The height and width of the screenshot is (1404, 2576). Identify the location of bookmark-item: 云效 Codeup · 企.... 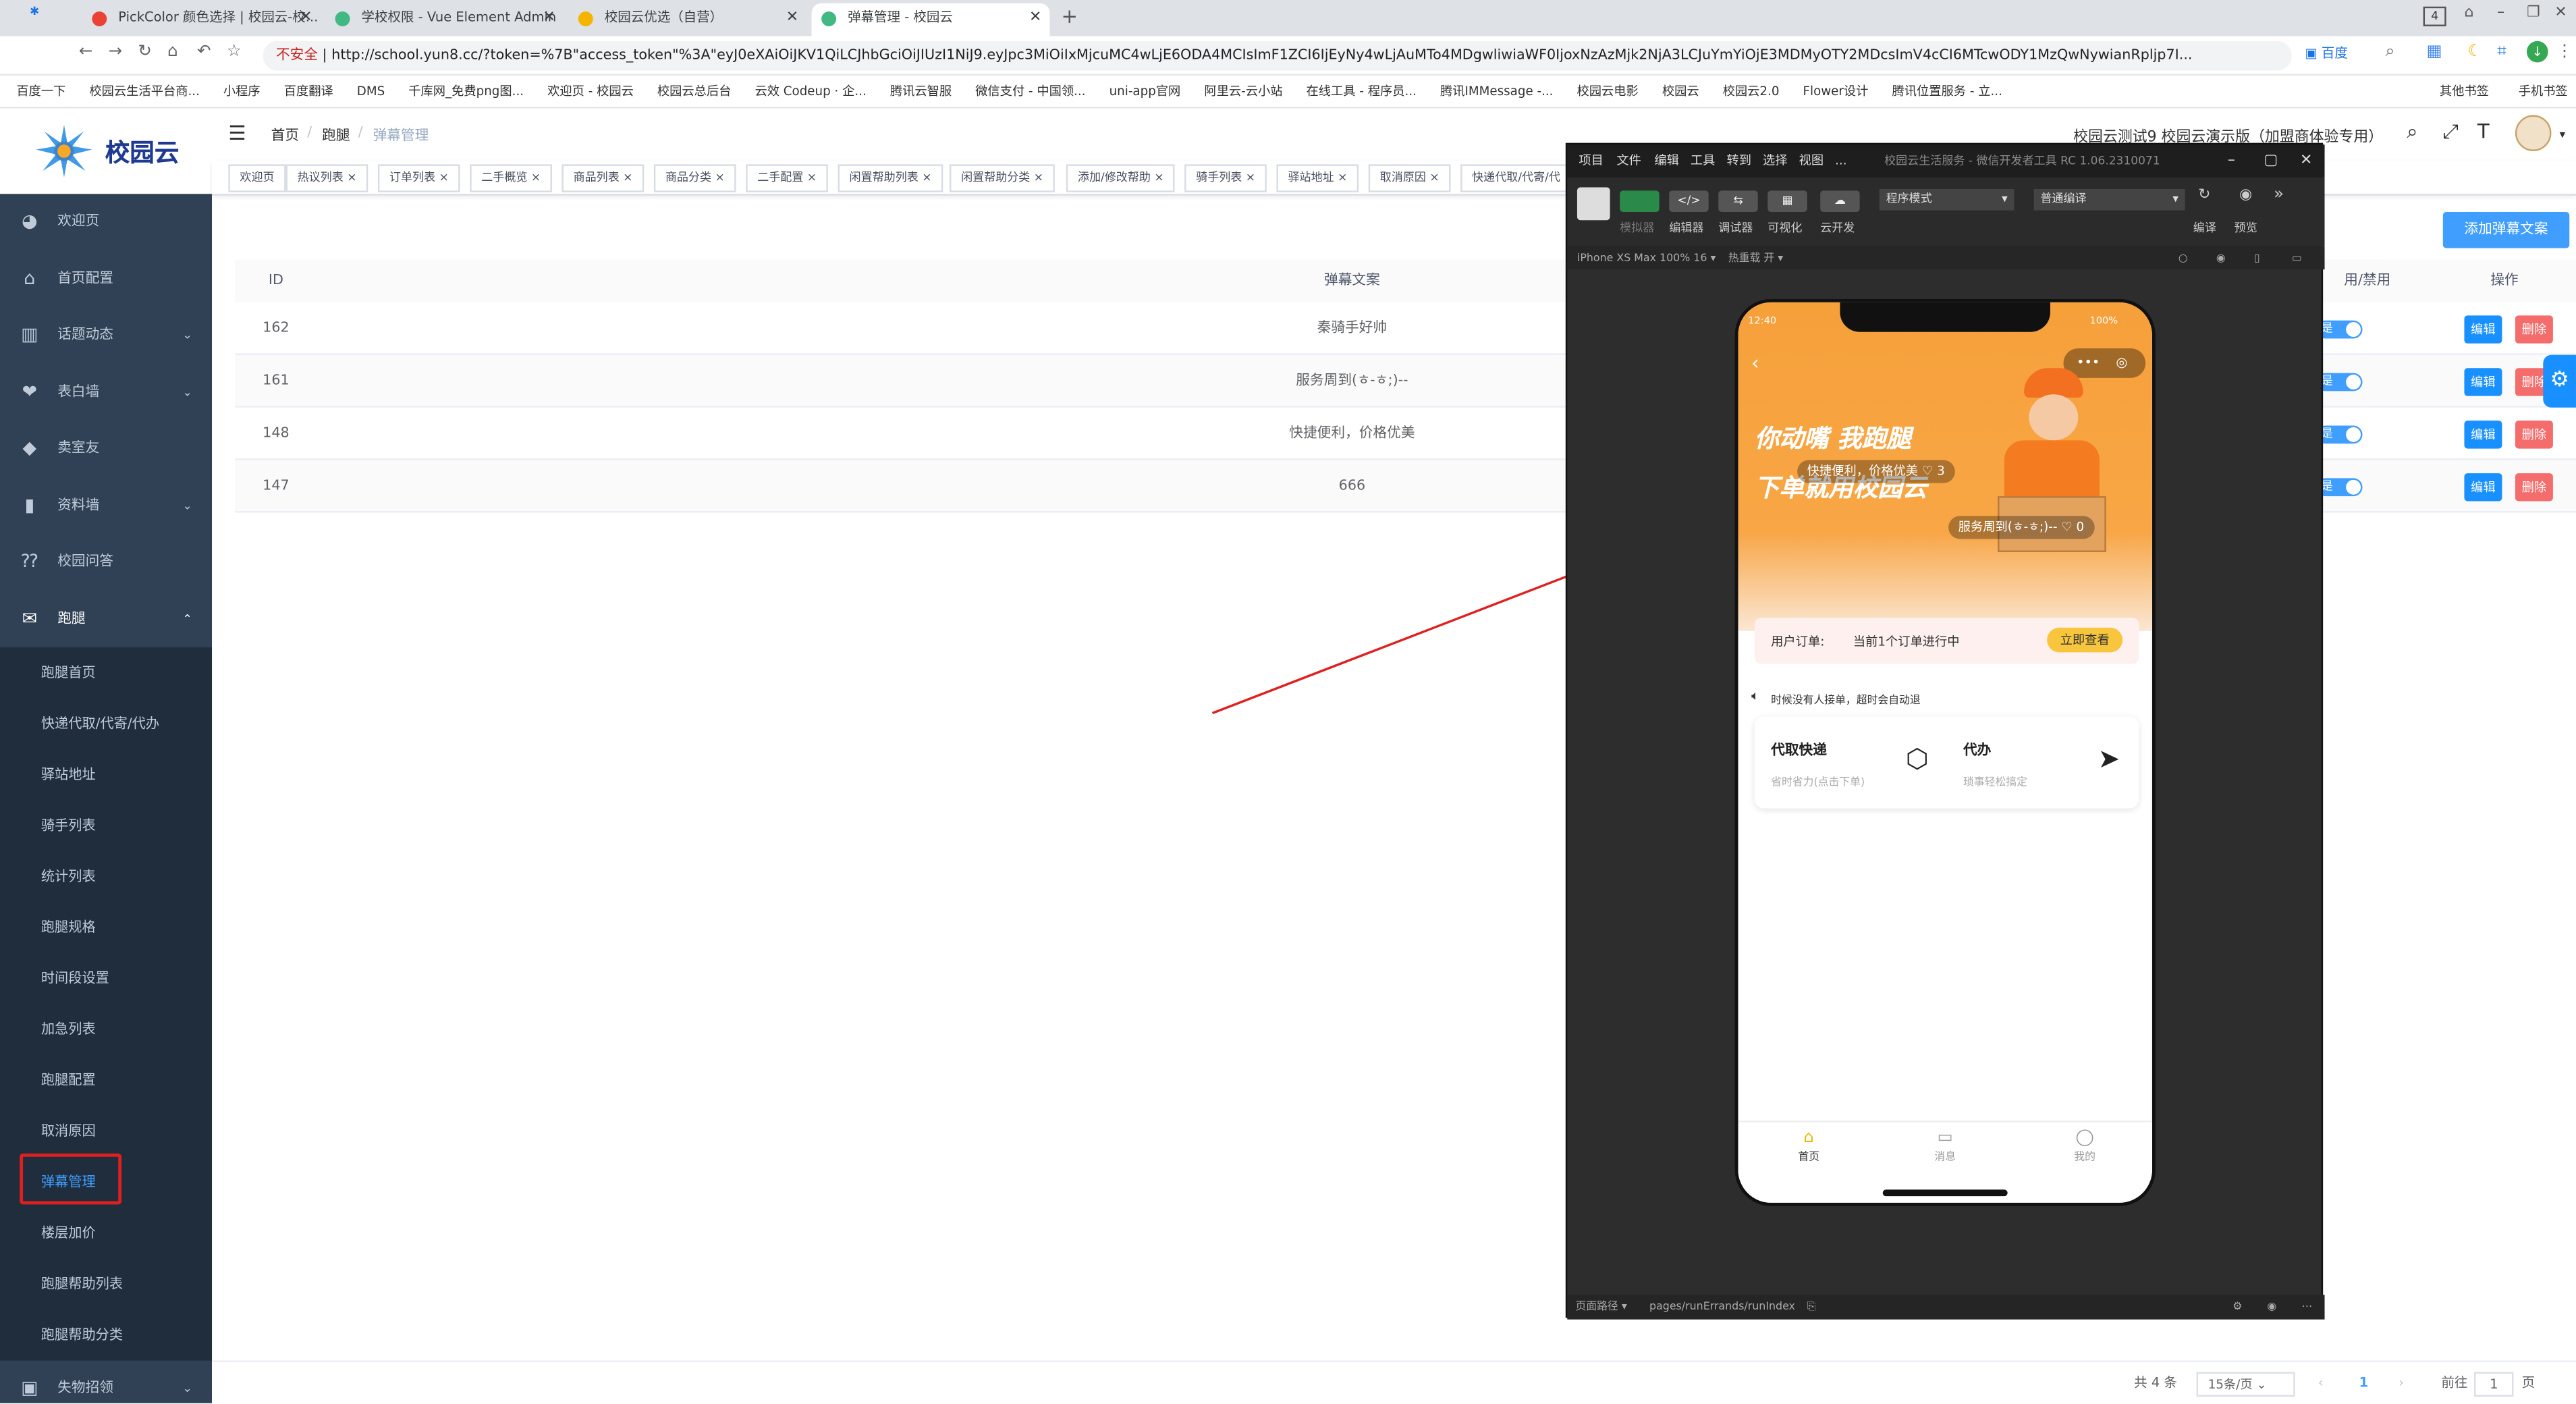
(810, 91).